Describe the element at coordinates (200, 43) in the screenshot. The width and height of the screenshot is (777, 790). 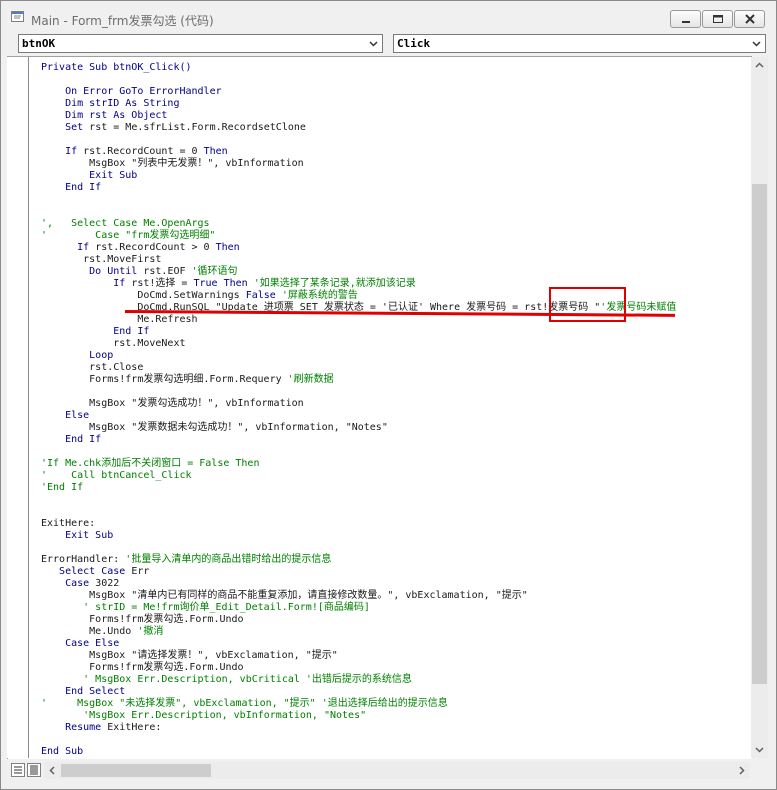
I see `object-combo: btnOK` at that location.